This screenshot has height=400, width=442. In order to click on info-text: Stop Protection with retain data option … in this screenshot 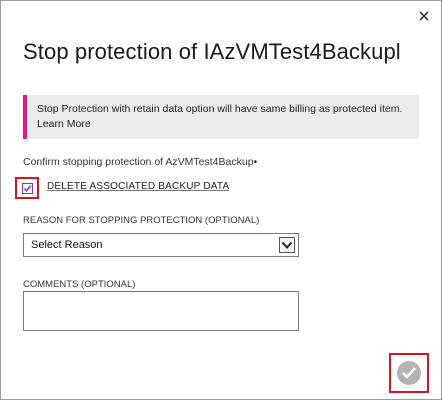, I will do `click(222, 117)`.